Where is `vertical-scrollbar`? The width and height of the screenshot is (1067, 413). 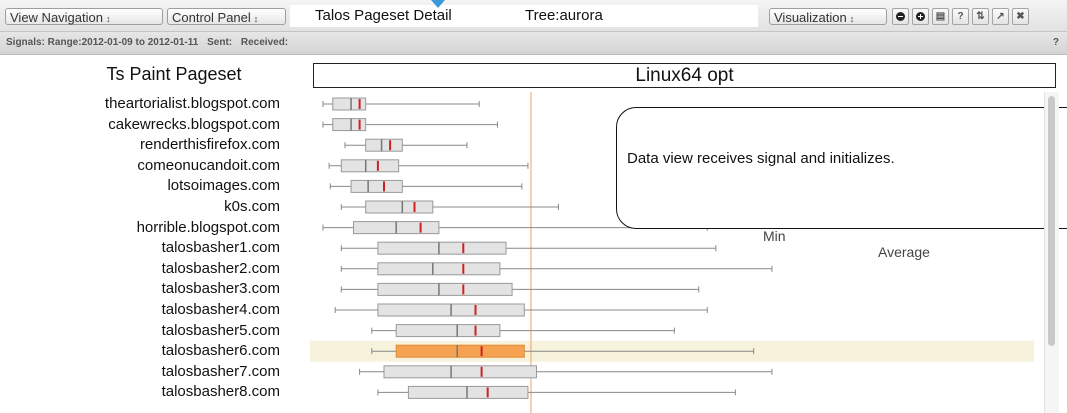
vertical-scrollbar is located at coordinates (1051, 252).